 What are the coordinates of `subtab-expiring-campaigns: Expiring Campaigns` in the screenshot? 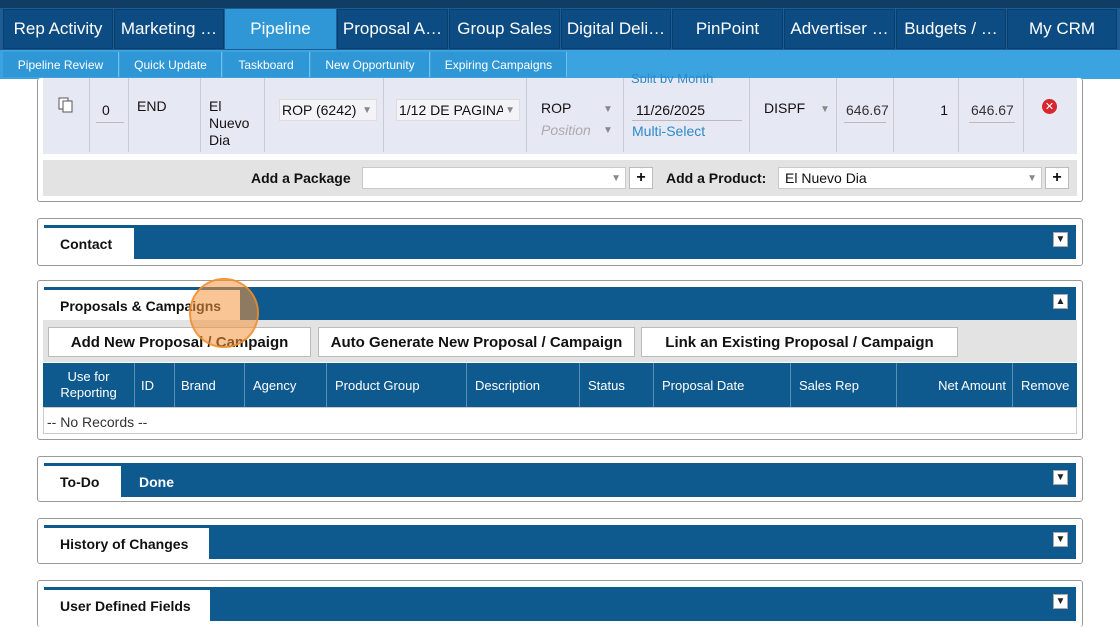 It's located at (499, 64).